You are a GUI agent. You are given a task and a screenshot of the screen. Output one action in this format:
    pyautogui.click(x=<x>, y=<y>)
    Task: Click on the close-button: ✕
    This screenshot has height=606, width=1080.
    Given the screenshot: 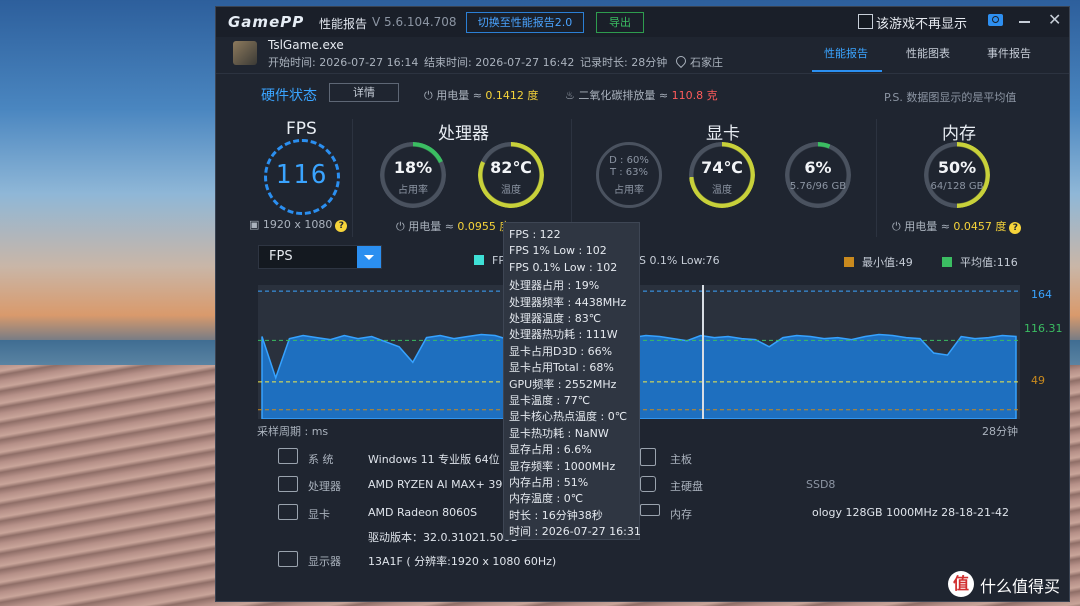 What is the action you would take?
    pyautogui.click(x=1054, y=19)
    